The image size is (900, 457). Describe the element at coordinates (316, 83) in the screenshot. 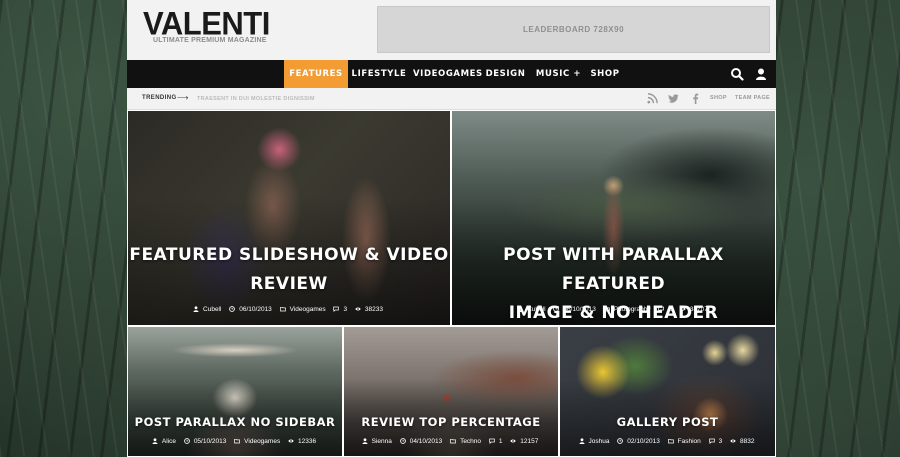

I see `nav-item-features: FEATURES +` at that location.